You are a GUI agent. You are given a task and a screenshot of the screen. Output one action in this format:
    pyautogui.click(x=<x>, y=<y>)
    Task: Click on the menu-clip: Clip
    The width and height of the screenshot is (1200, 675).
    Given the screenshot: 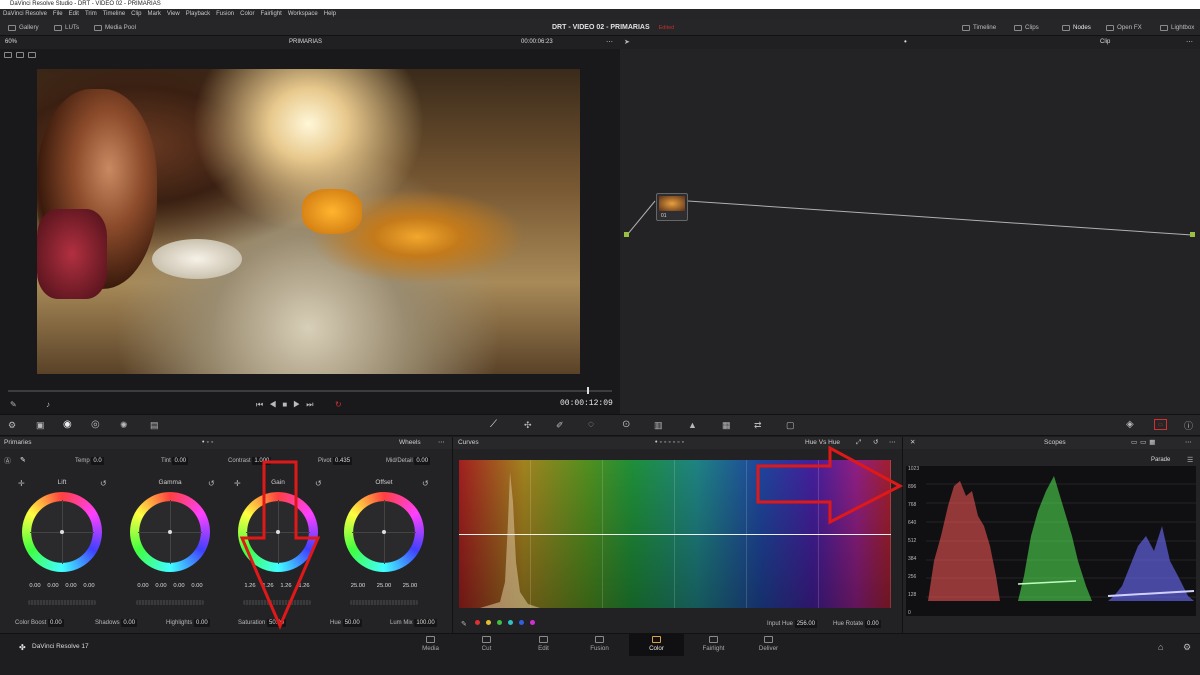 What is the action you would take?
    pyautogui.click(x=136, y=14)
    